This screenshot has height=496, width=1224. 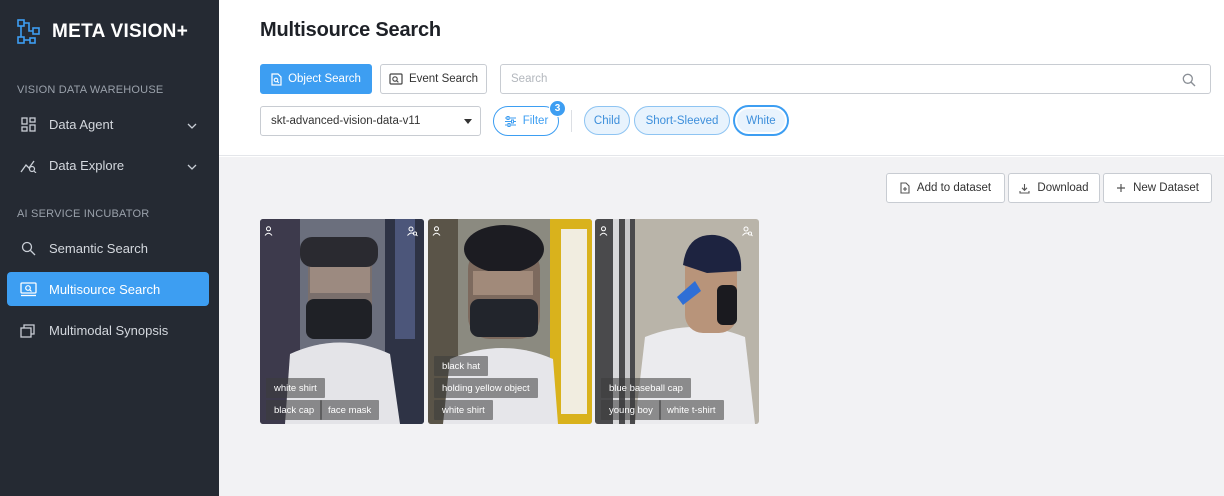 I want to click on dataset-select-value: skt-advanced-vision-data-v11, so click(x=346, y=121).